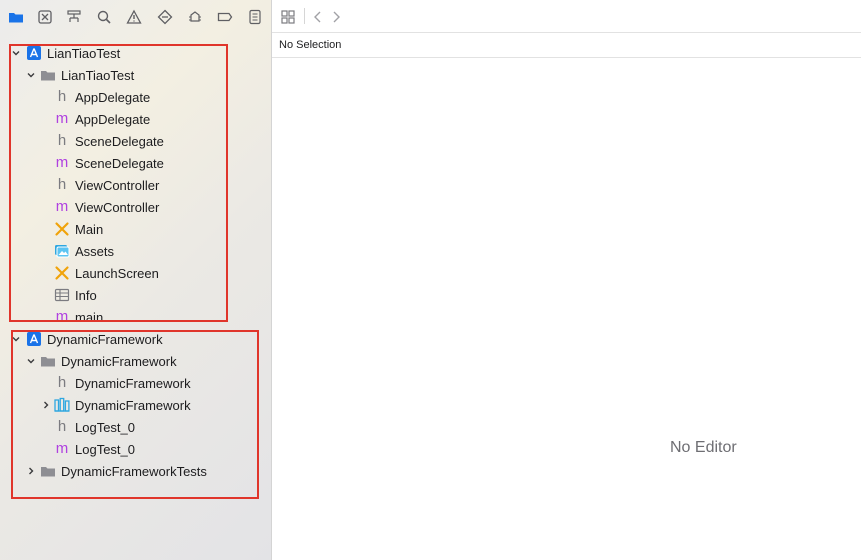 The height and width of the screenshot is (560, 861). Describe the element at coordinates (566, 16) in the screenshot. I see `editor-toolbar` at that location.